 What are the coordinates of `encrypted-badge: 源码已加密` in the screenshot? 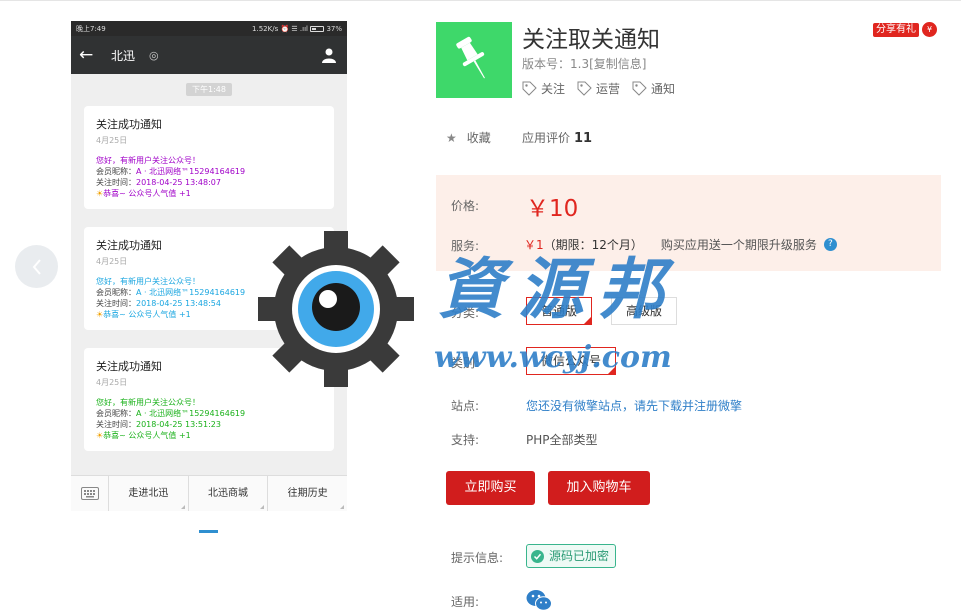 It's located at (571, 556).